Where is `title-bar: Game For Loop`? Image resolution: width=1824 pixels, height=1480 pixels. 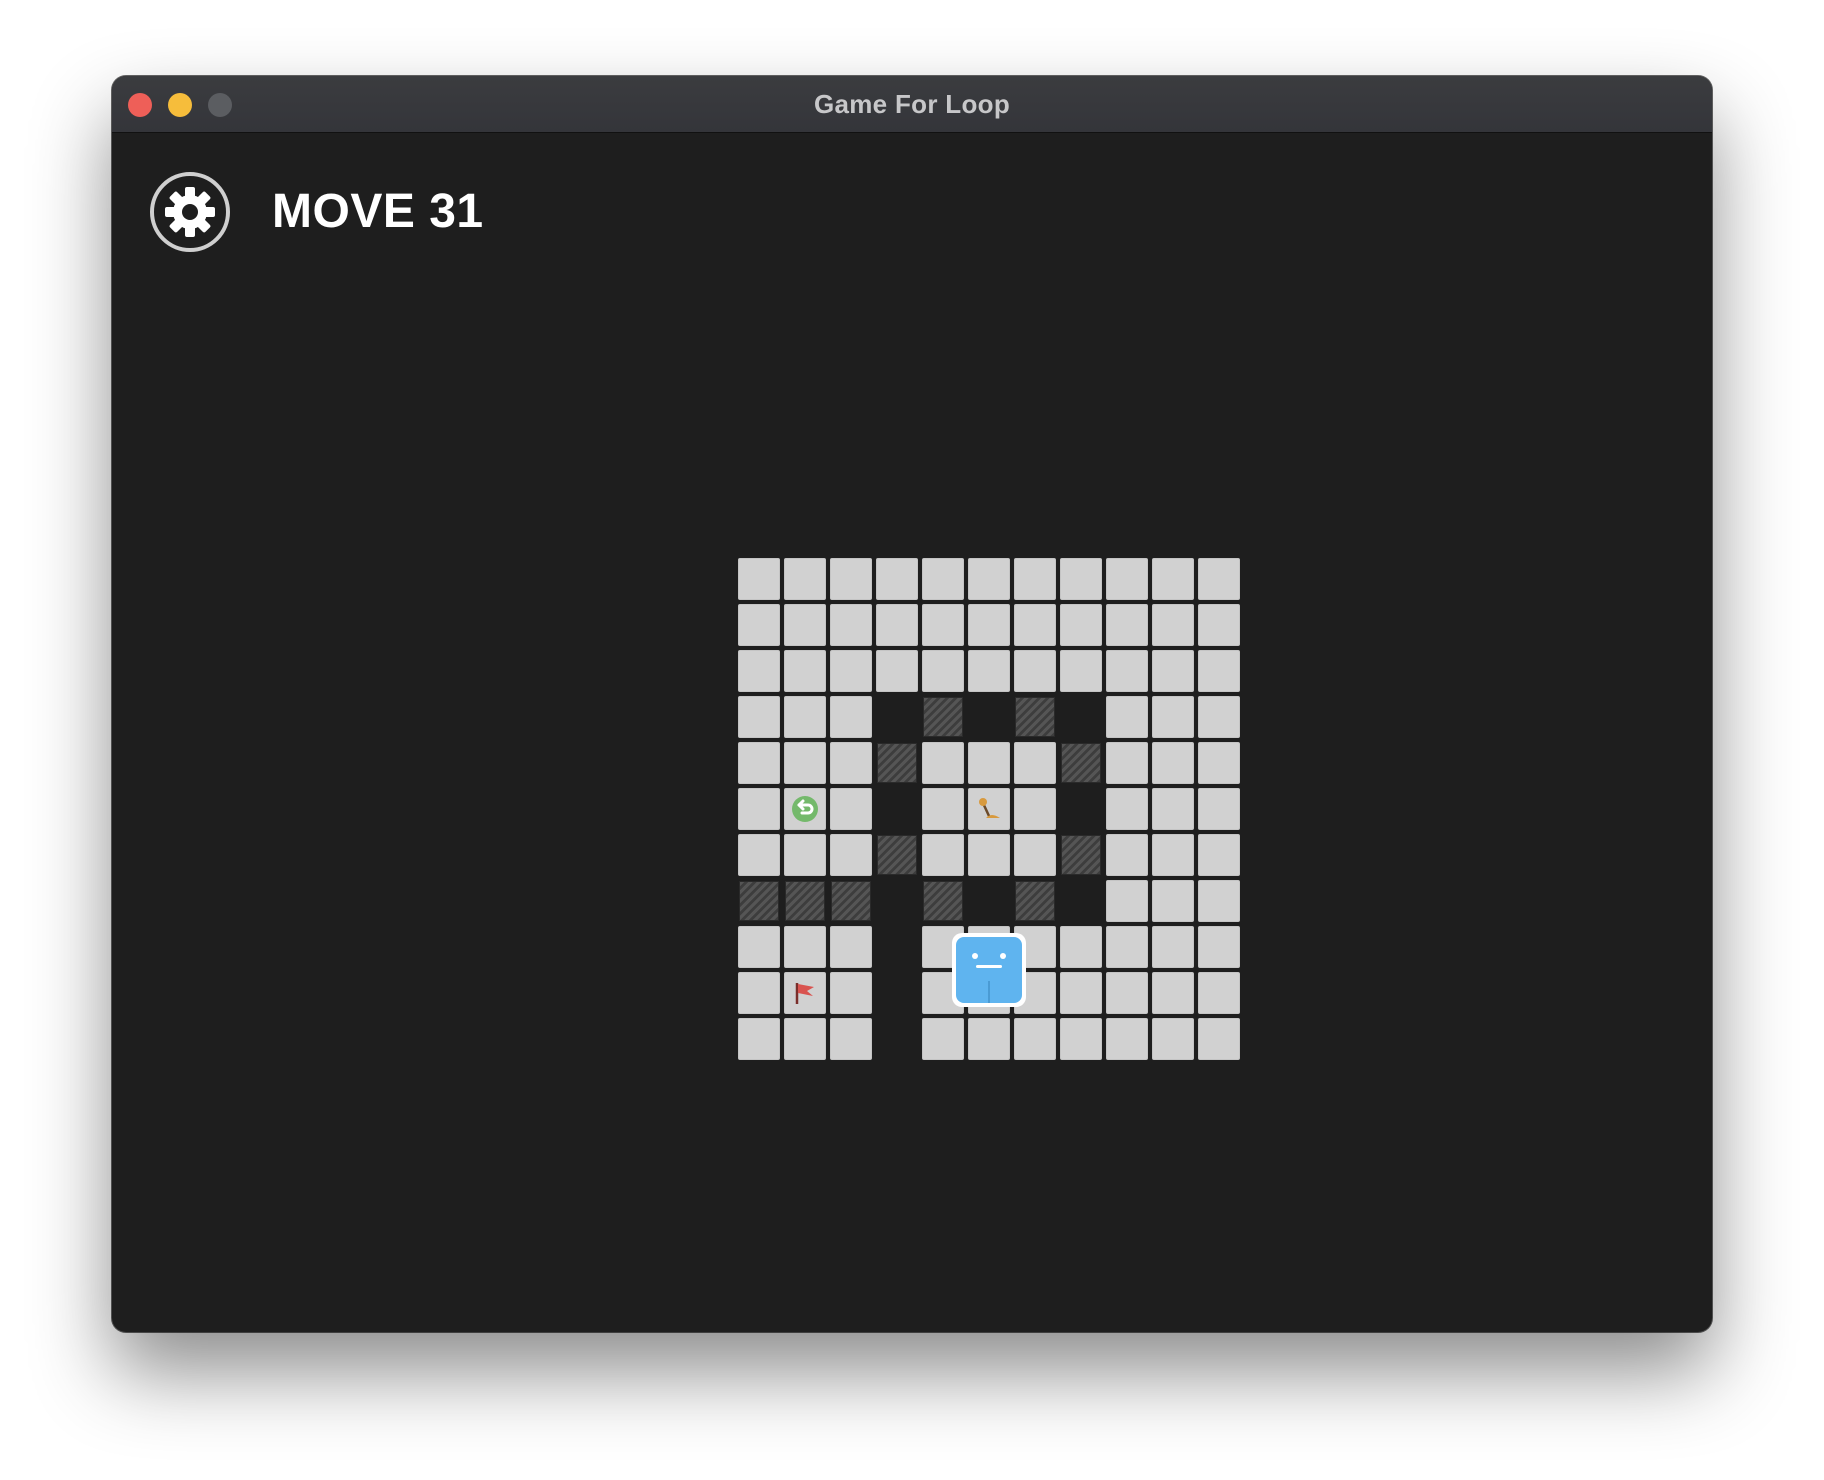 title-bar: Game For Loop is located at coordinates (912, 104).